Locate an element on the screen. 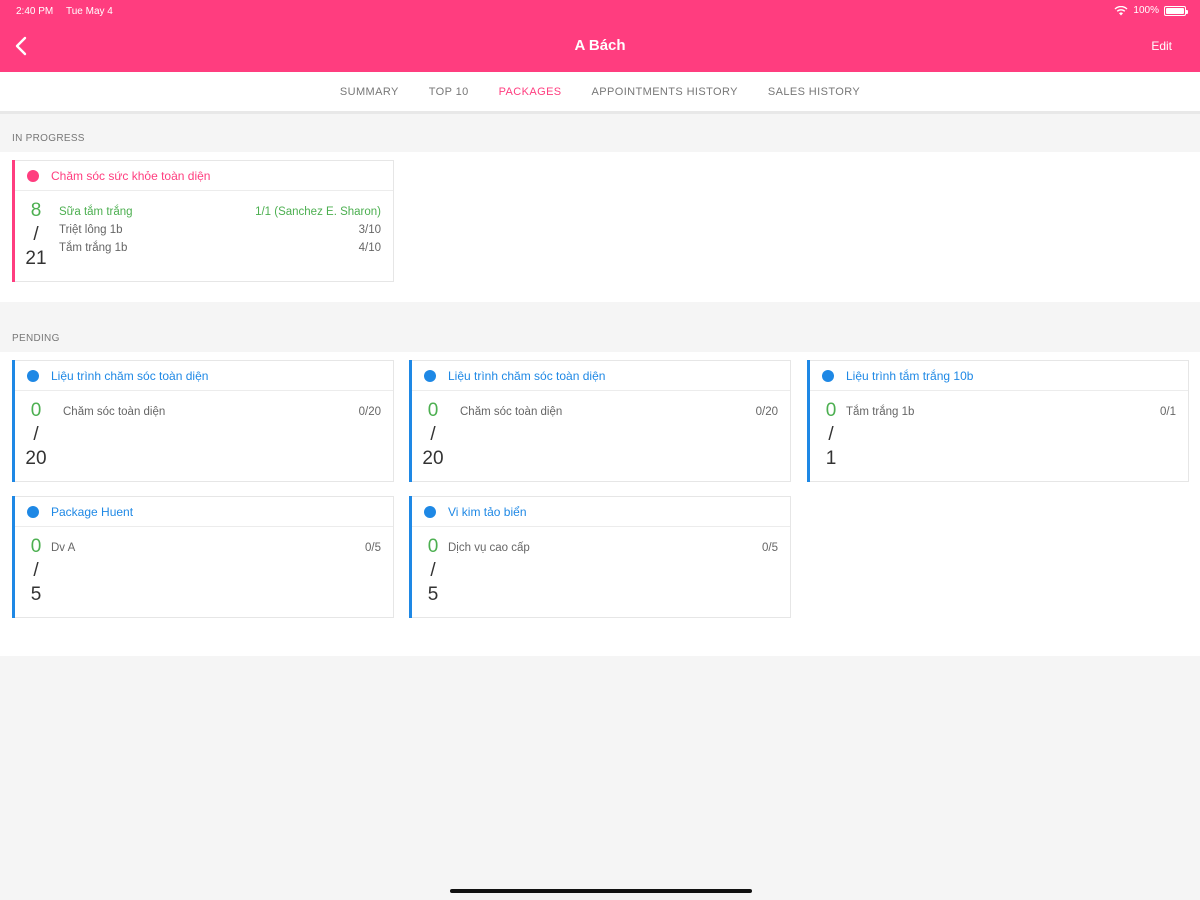  status-time: 2:40 PM is located at coordinates (35, 11).